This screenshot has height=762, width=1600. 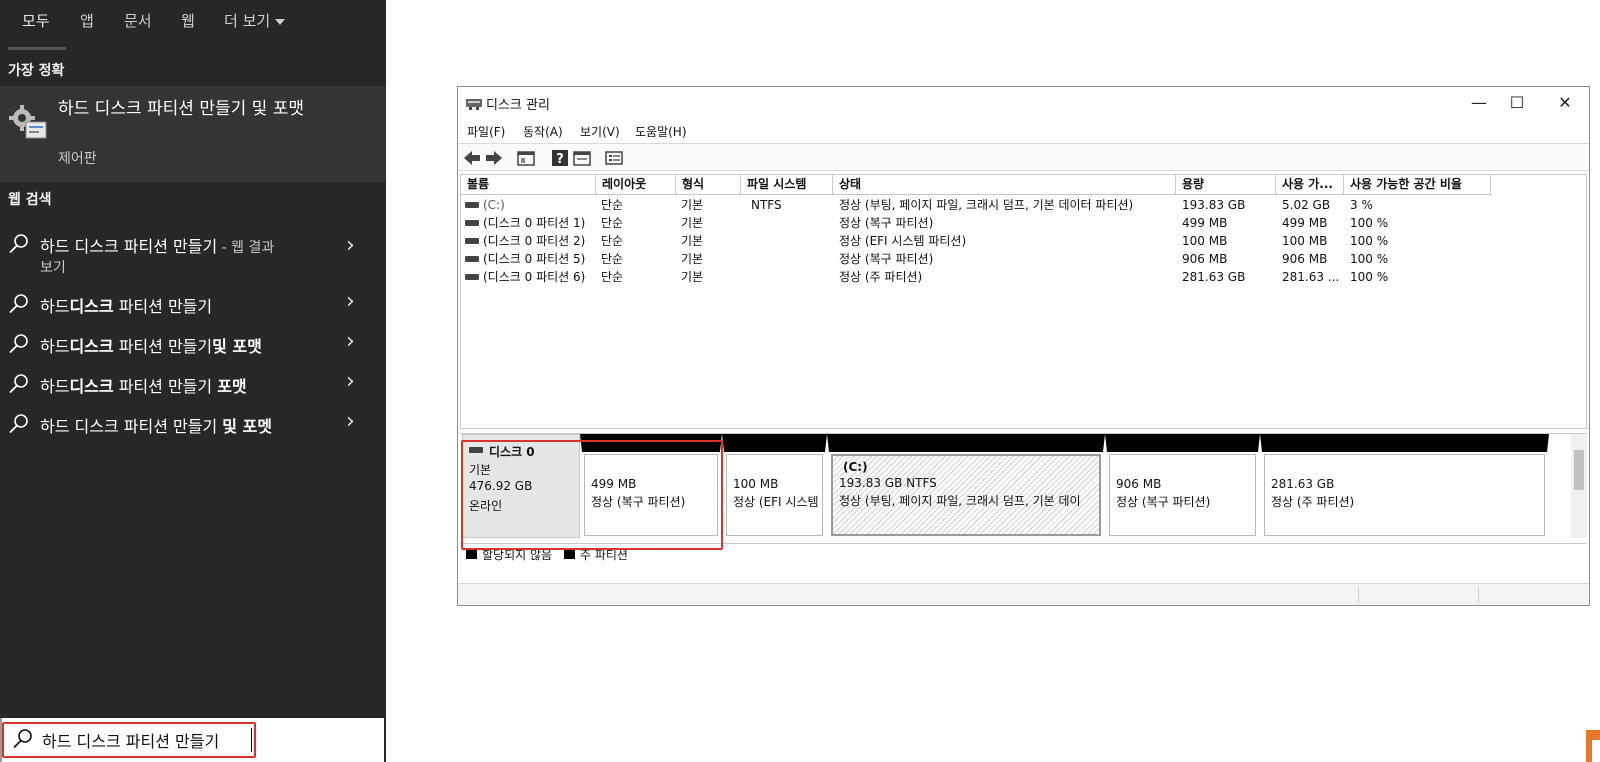 What do you see at coordinates (1404, 486) in the screenshot?
I see `partition-primary: 281.63 GB 정상 (주 파티션)` at bounding box center [1404, 486].